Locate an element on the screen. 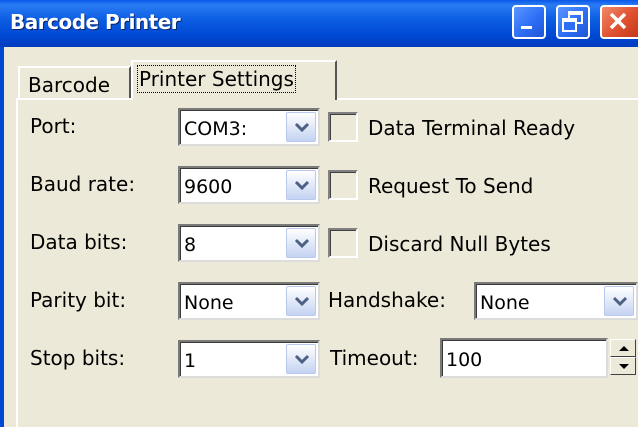  parity-bit-select: None is located at coordinates (249, 301).